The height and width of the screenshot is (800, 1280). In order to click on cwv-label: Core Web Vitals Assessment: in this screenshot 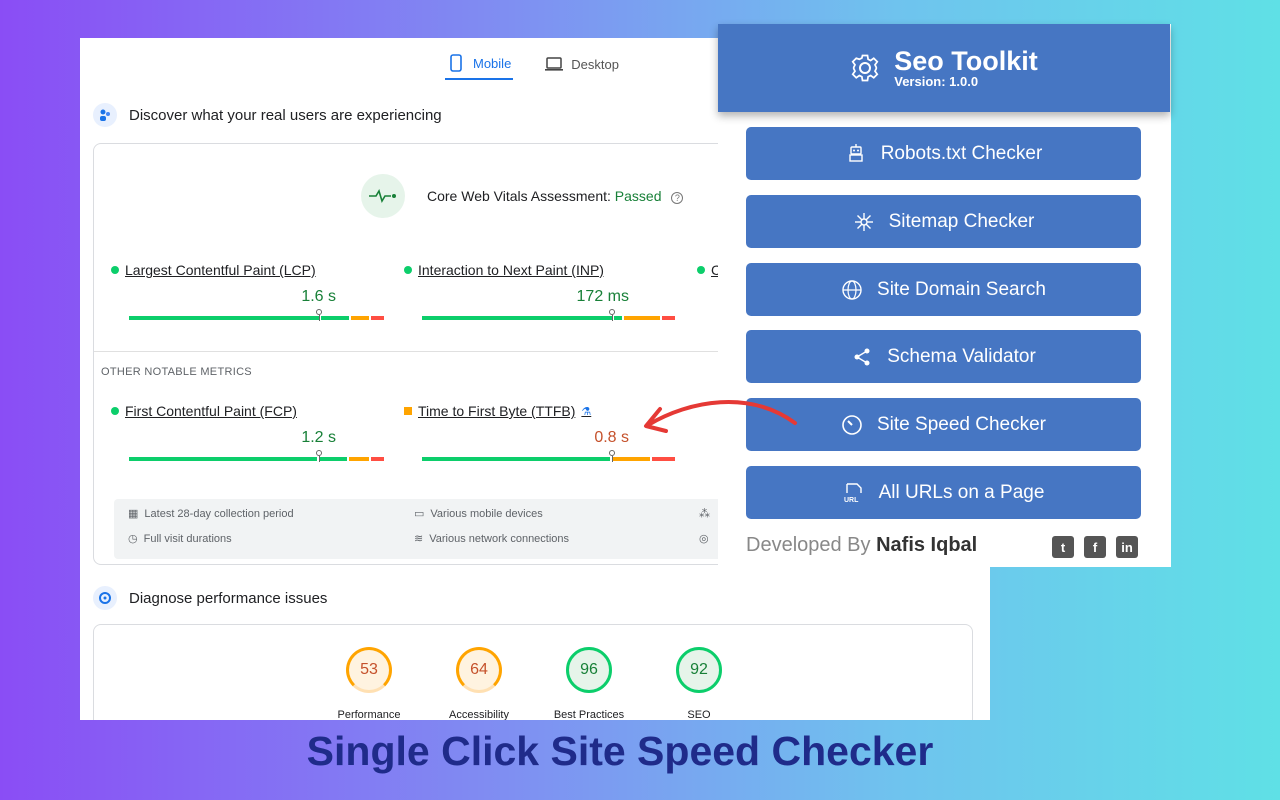, I will do `click(519, 196)`.